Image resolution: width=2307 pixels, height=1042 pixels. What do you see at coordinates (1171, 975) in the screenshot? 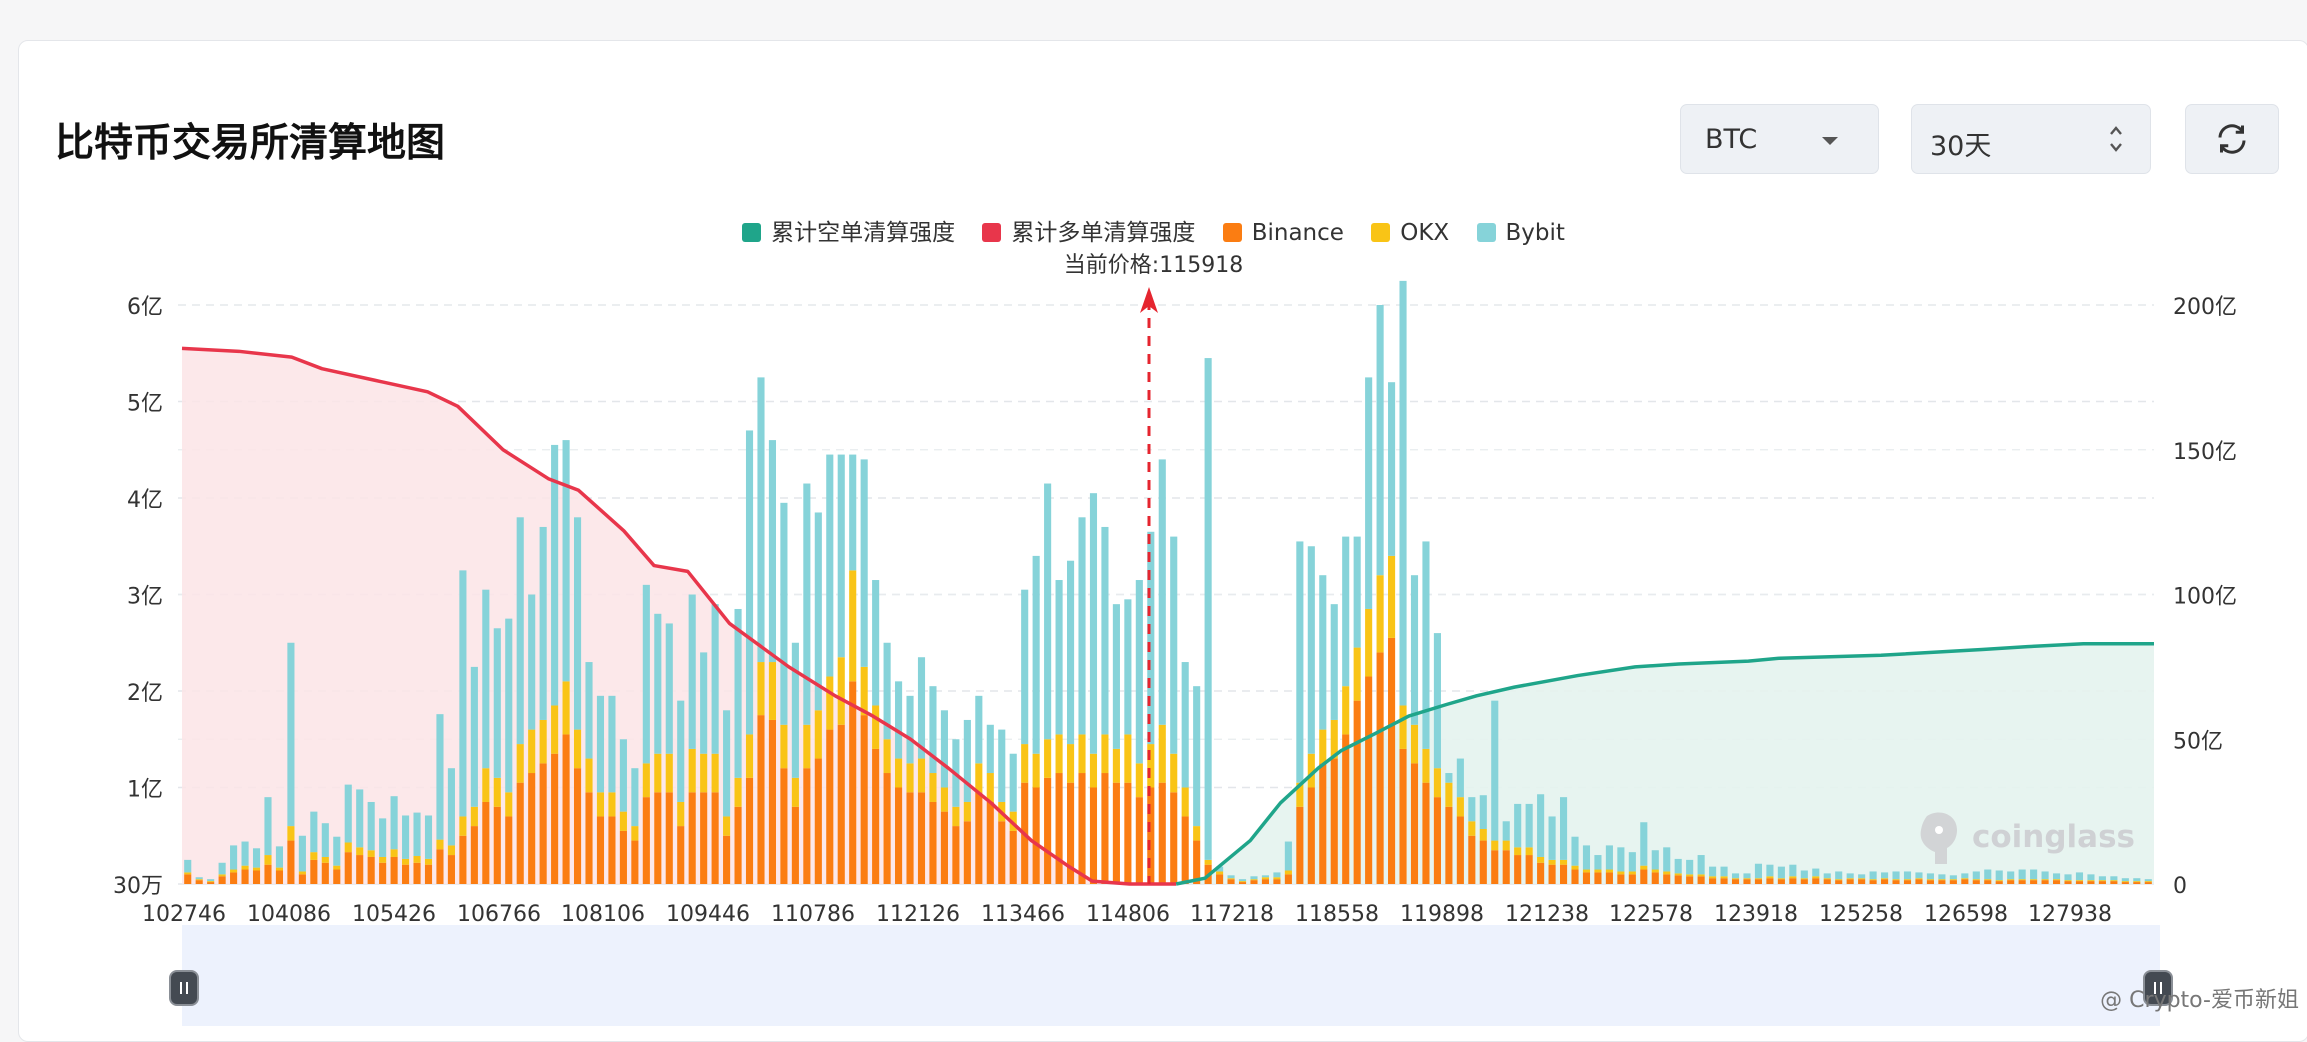
I see `zoom-slider` at bounding box center [1171, 975].